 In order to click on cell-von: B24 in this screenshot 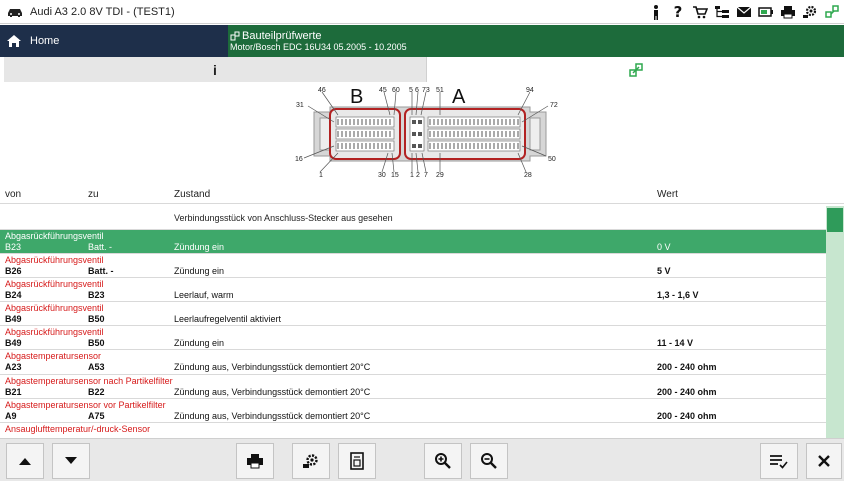, I will do `click(13, 295)`.